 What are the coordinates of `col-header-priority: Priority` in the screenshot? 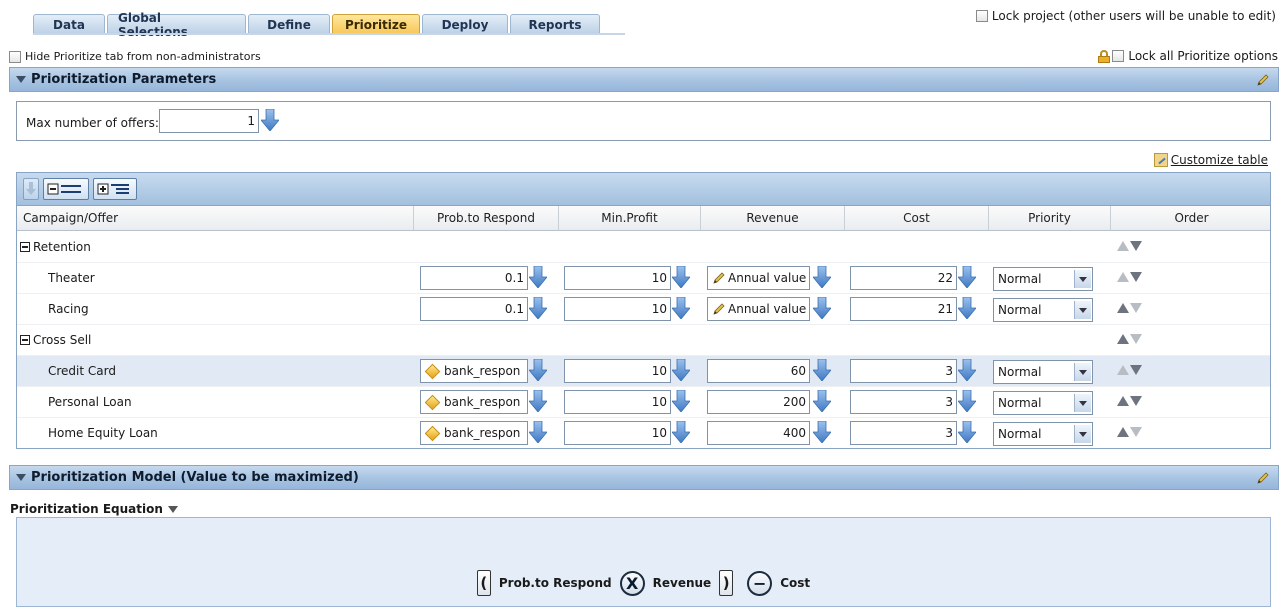 It's located at (1050, 218).